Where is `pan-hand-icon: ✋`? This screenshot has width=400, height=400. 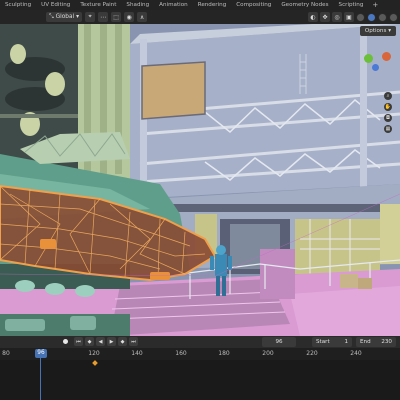 pan-hand-icon: ✋ is located at coordinates (388, 107).